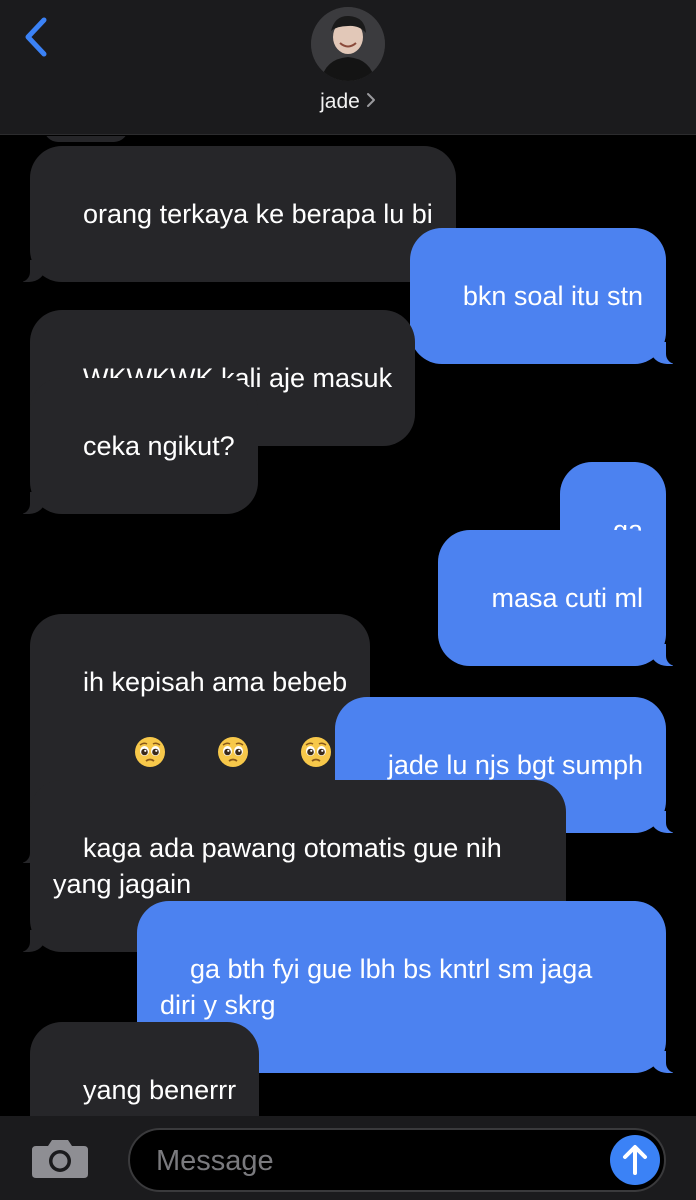  I want to click on message-text: bkn soal itu stn, so click(552, 296).